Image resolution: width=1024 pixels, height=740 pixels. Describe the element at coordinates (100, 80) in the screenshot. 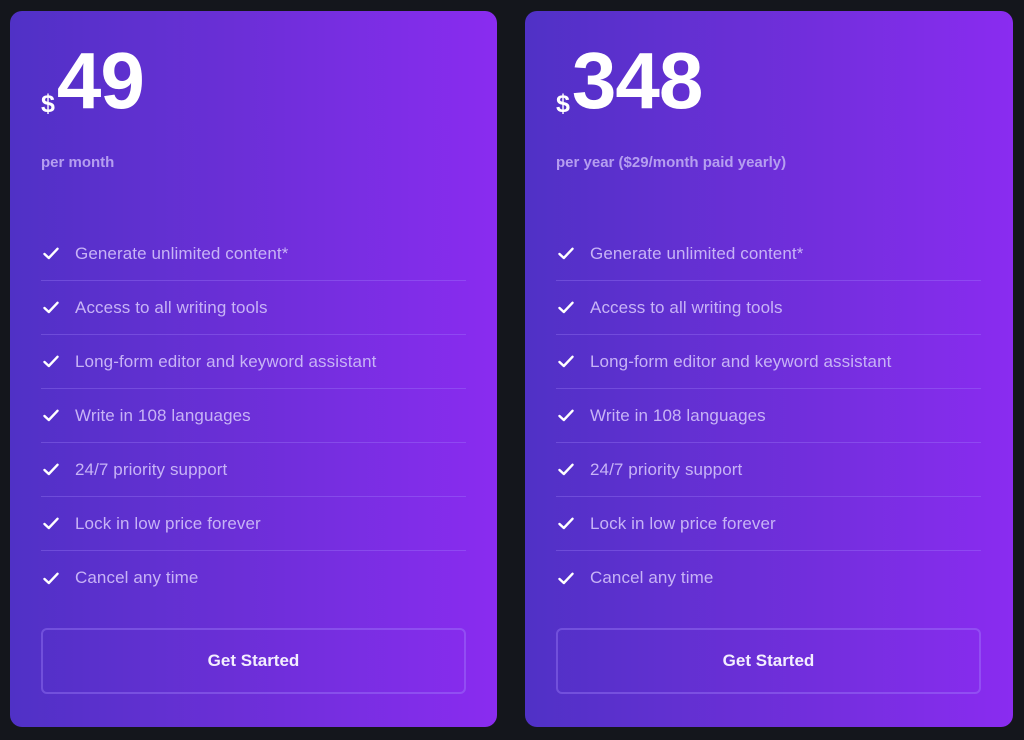

I see `price-amount: 49` at that location.